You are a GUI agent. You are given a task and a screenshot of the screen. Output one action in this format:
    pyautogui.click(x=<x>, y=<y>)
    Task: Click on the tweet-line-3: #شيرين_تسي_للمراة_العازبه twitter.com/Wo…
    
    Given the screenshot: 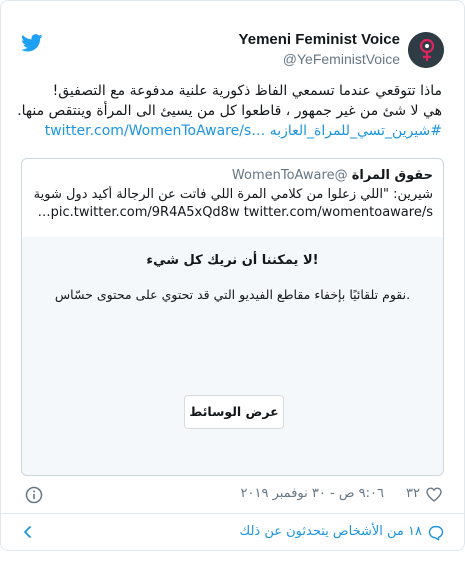 What is the action you would take?
    pyautogui.click(x=231, y=131)
    